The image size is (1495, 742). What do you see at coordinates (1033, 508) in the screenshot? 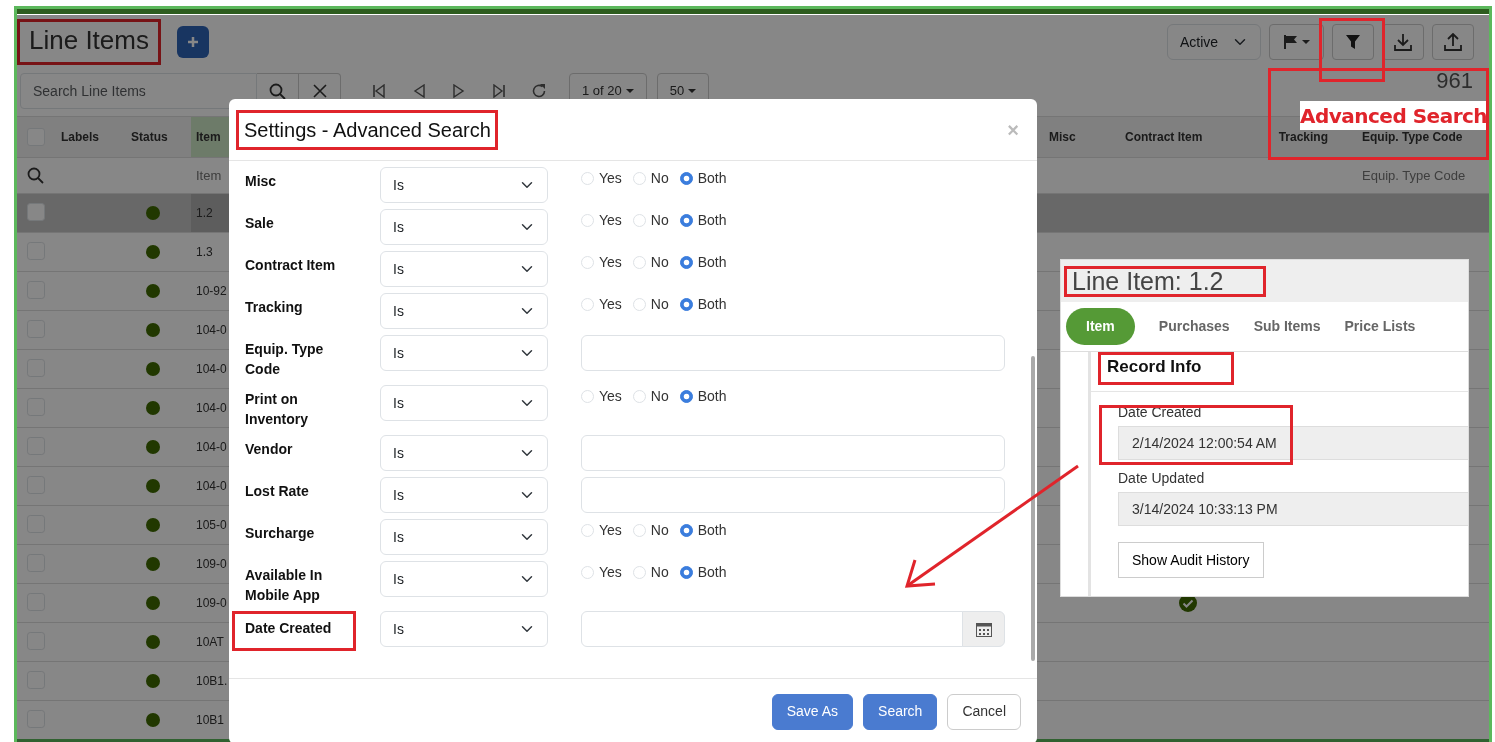
I see `scrollbar-thumb` at bounding box center [1033, 508].